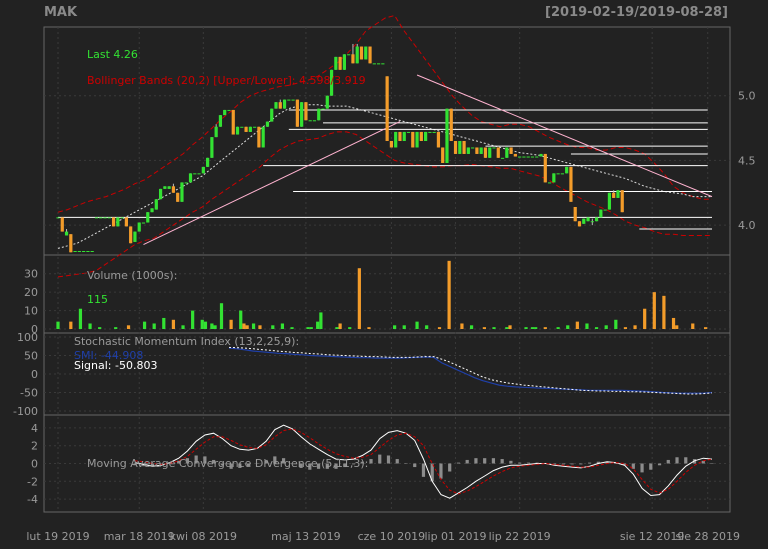 The width and height of the screenshot is (768, 549). Describe the element at coordinates (132, 275) in the screenshot. I see `volume-label: Volume (1000s):` at that location.